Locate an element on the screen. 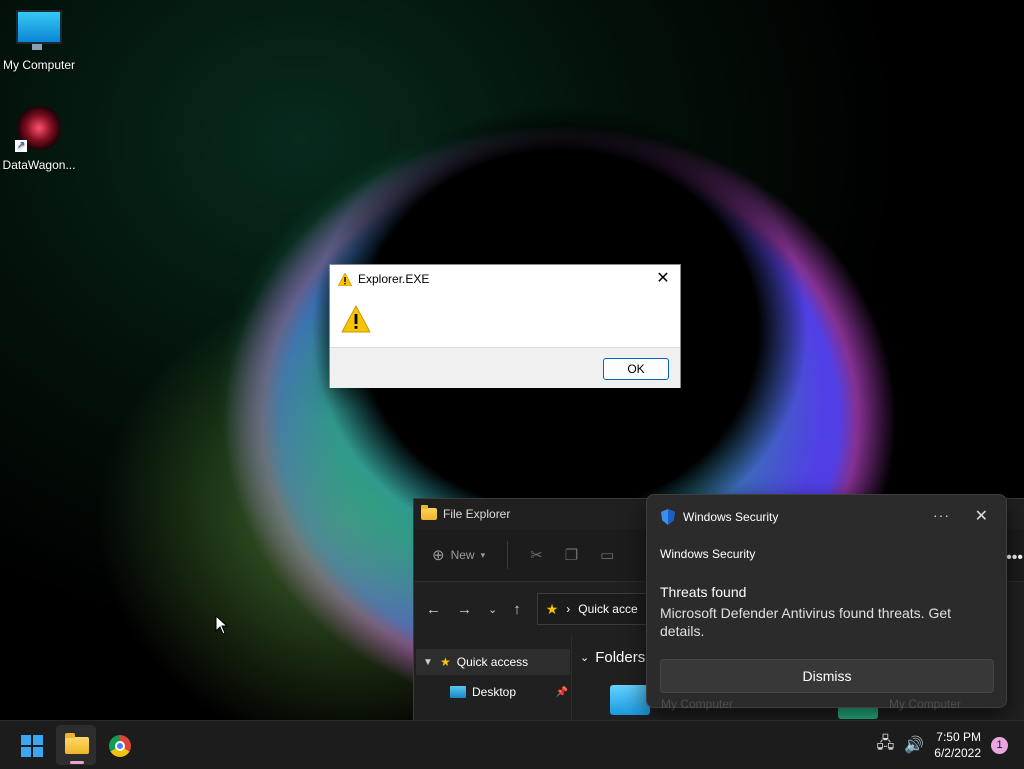 Image resolution: width=1024 pixels, height=769 pixels. sidebar-item-label: Quick access is located at coordinates (492, 662).